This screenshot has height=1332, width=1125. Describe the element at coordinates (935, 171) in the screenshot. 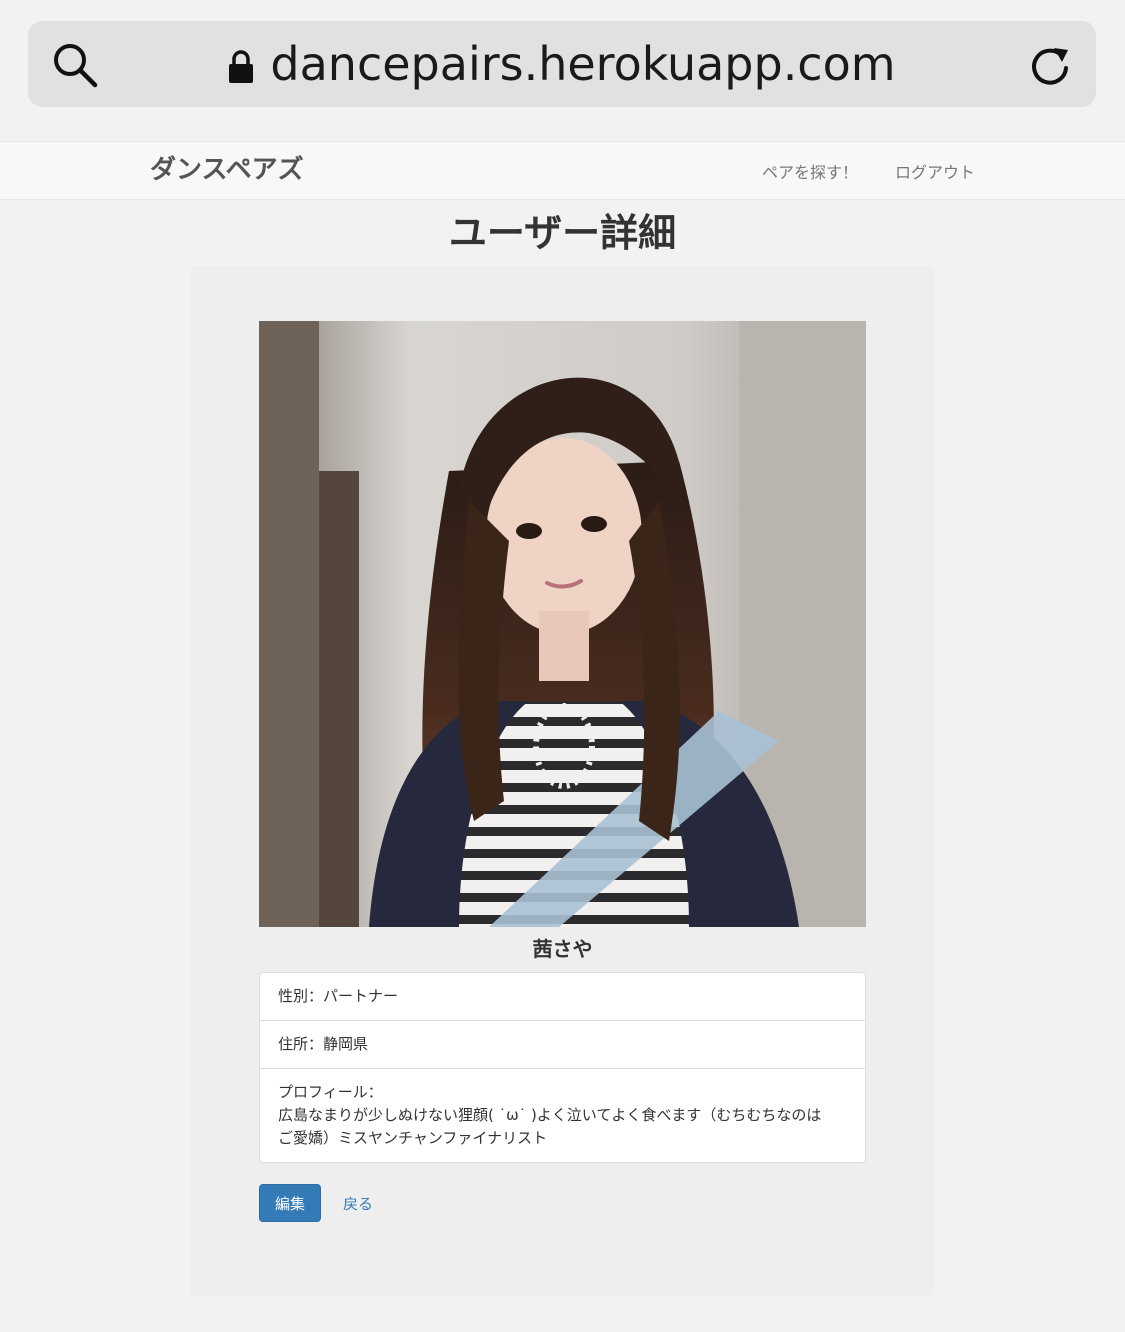

I see `nav-link-logout: ログアウト` at that location.